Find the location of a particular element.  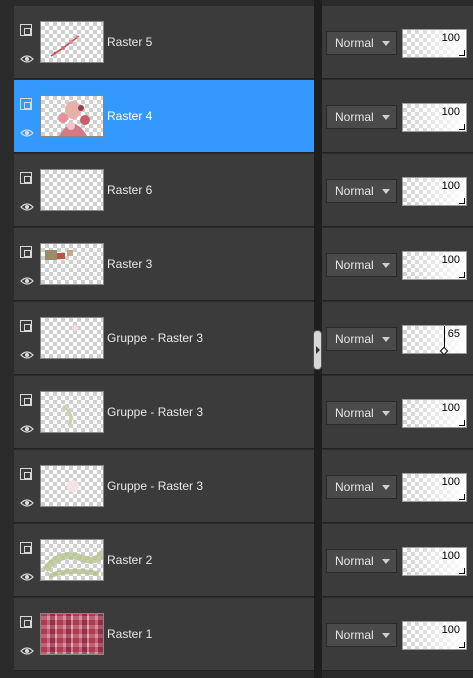

layer-row: Raster 3 is located at coordinates (164, 264).